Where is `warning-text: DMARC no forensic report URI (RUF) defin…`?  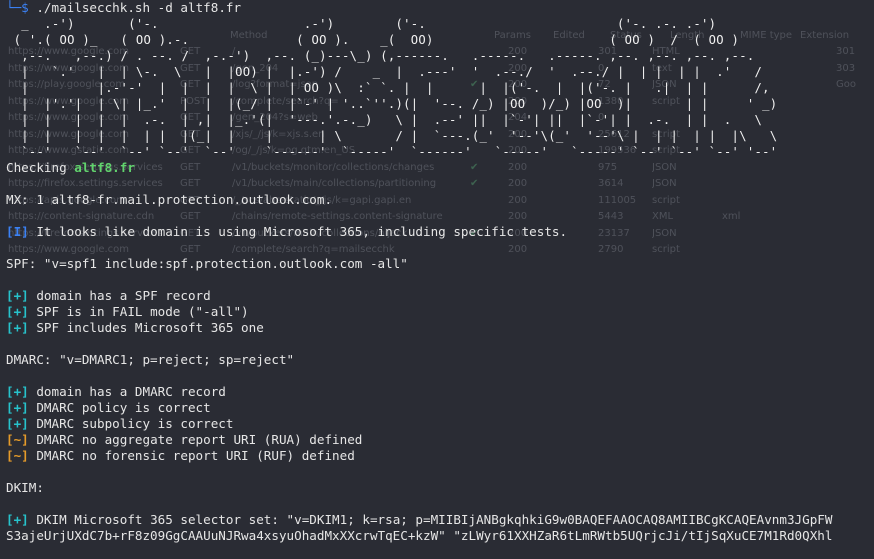 warning-text: DMARC no forensic report URI (RUF) defin… is located at coordinates (191, 455).